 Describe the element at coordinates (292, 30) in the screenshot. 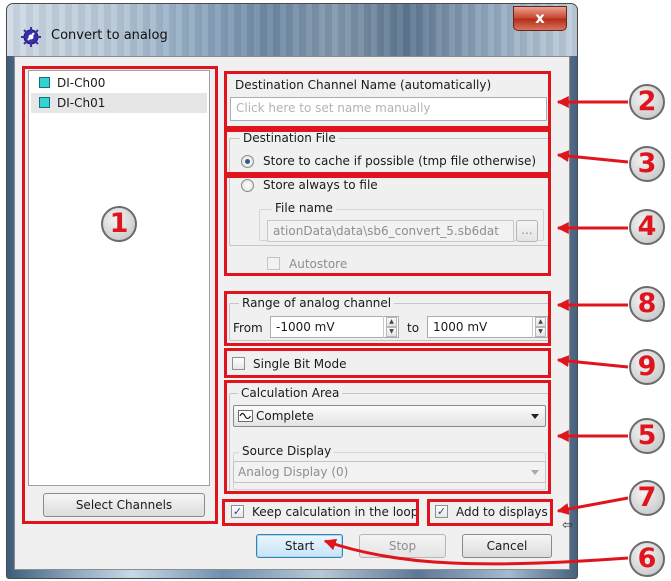

I see `title-bar: Convert to analog x` at that location.